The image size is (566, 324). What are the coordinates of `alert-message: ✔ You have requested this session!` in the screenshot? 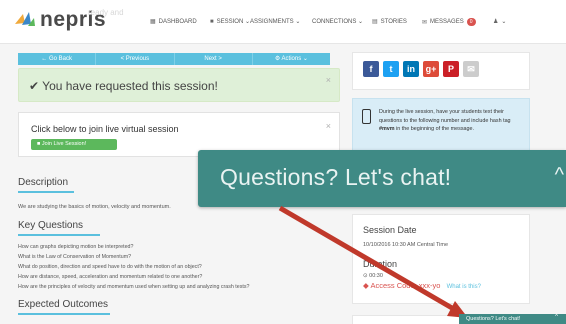 It's located at (123, 86).